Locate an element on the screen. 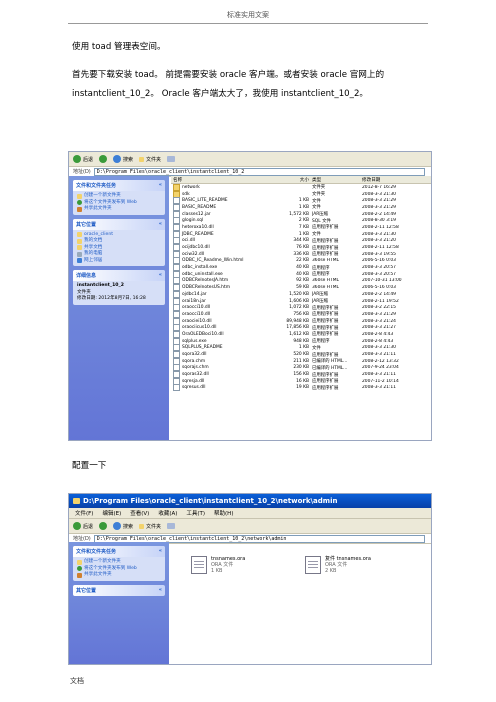 This screenshot has width=496, height=702. file-size: 1,572 KB is located at coordinates (299, 214).